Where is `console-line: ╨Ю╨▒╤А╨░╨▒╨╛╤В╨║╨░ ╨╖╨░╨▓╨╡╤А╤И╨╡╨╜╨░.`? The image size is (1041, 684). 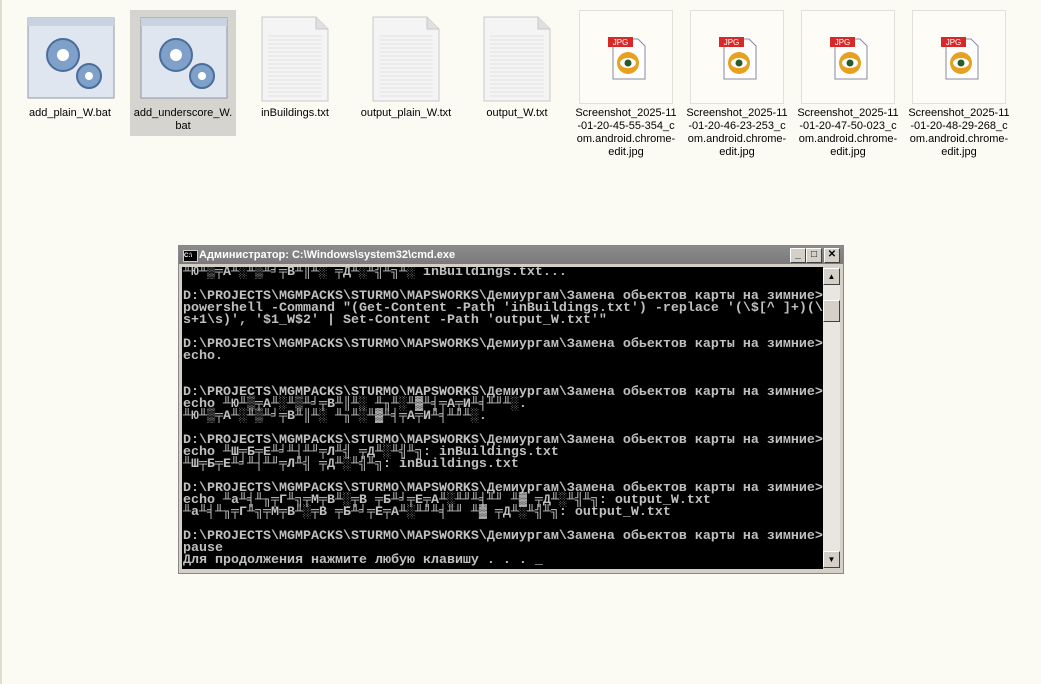
console-line: ╨Ю╨▒╤А╨░╨▒╨╛╤В╨║╨░ ╨╖╨░╨▓╨╡╤А╤И╨╡╨╜╨░. is located at coordinates (335, 416).